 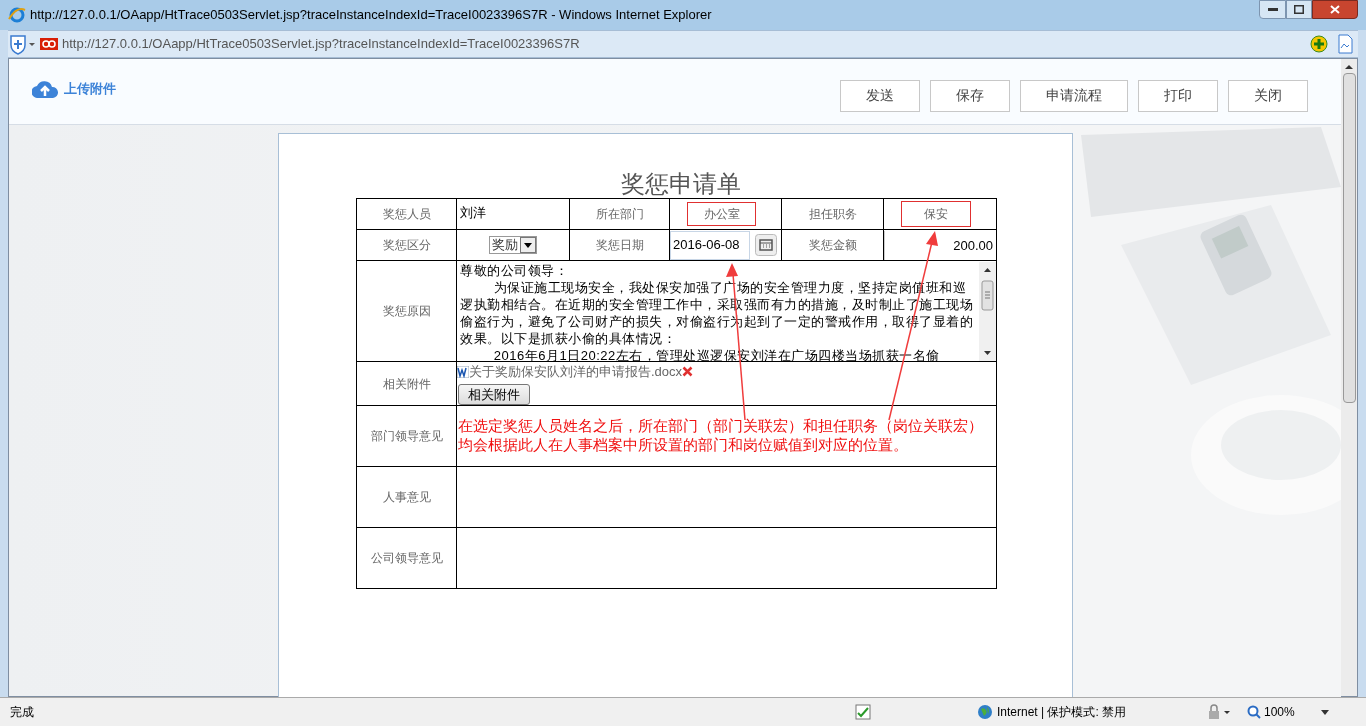 What do you see at coordinates (1074, 95) in the screenshot?
I see `toolbar-button: 申请流程` at bounding box center [1074, 95].